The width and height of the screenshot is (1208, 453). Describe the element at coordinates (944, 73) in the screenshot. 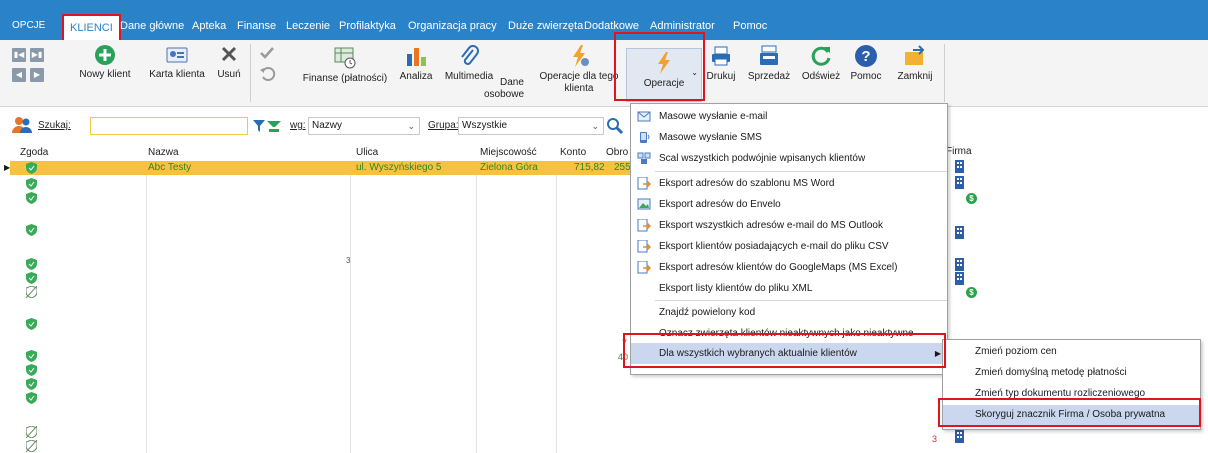

I see `ribbon-separator` at that location.